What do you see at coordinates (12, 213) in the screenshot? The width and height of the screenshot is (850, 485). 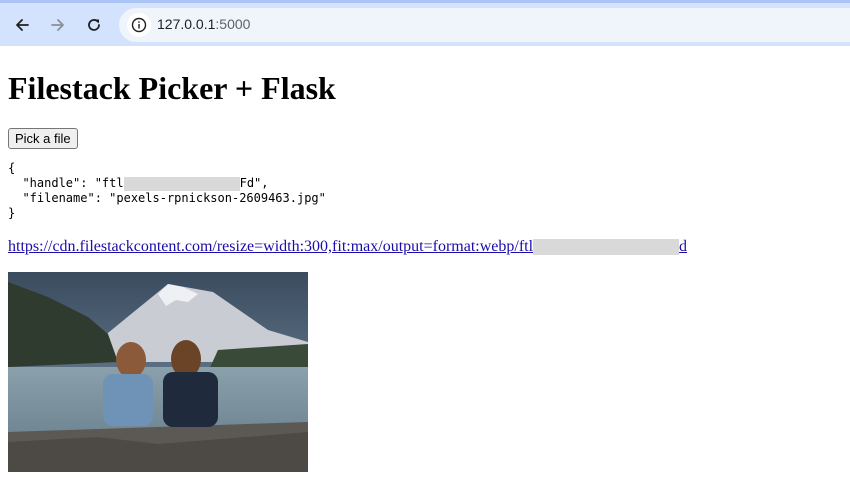 I see `json-close-brace: }` at bounding box center [12, 213].